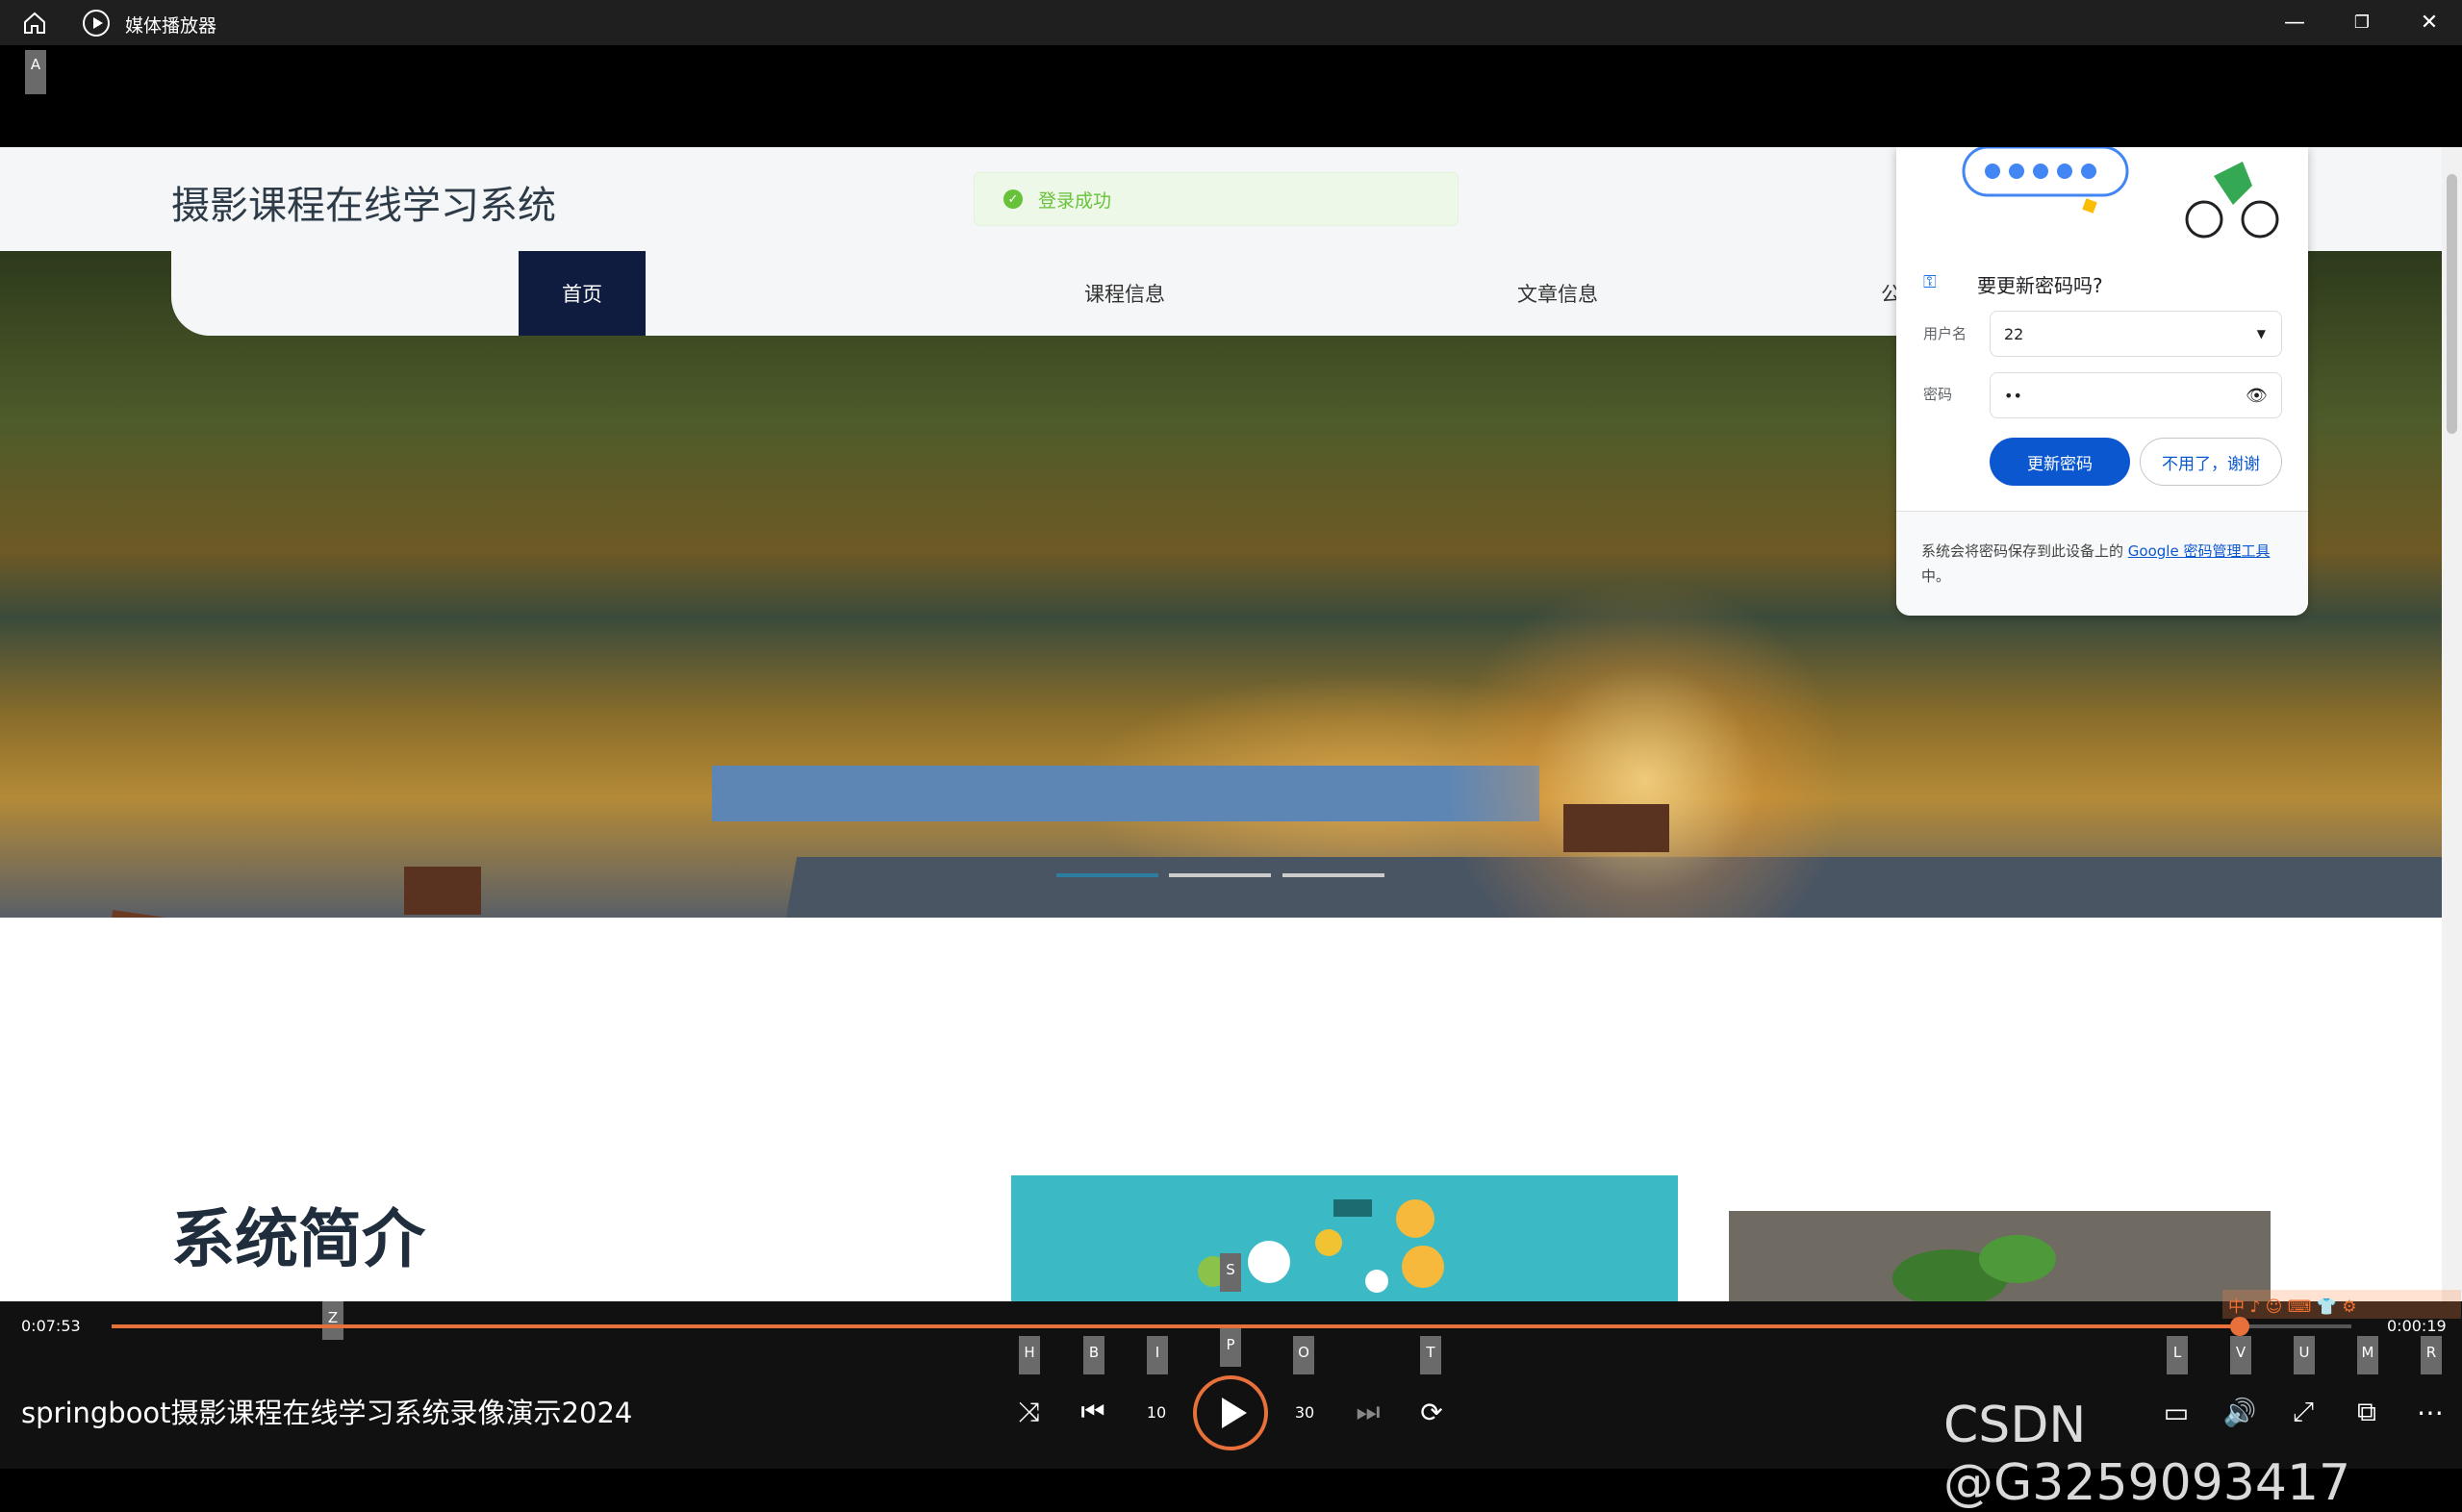 This screenshot has width=2462, height=1512. I want to click on tennis-fence, so click(1126, 794).